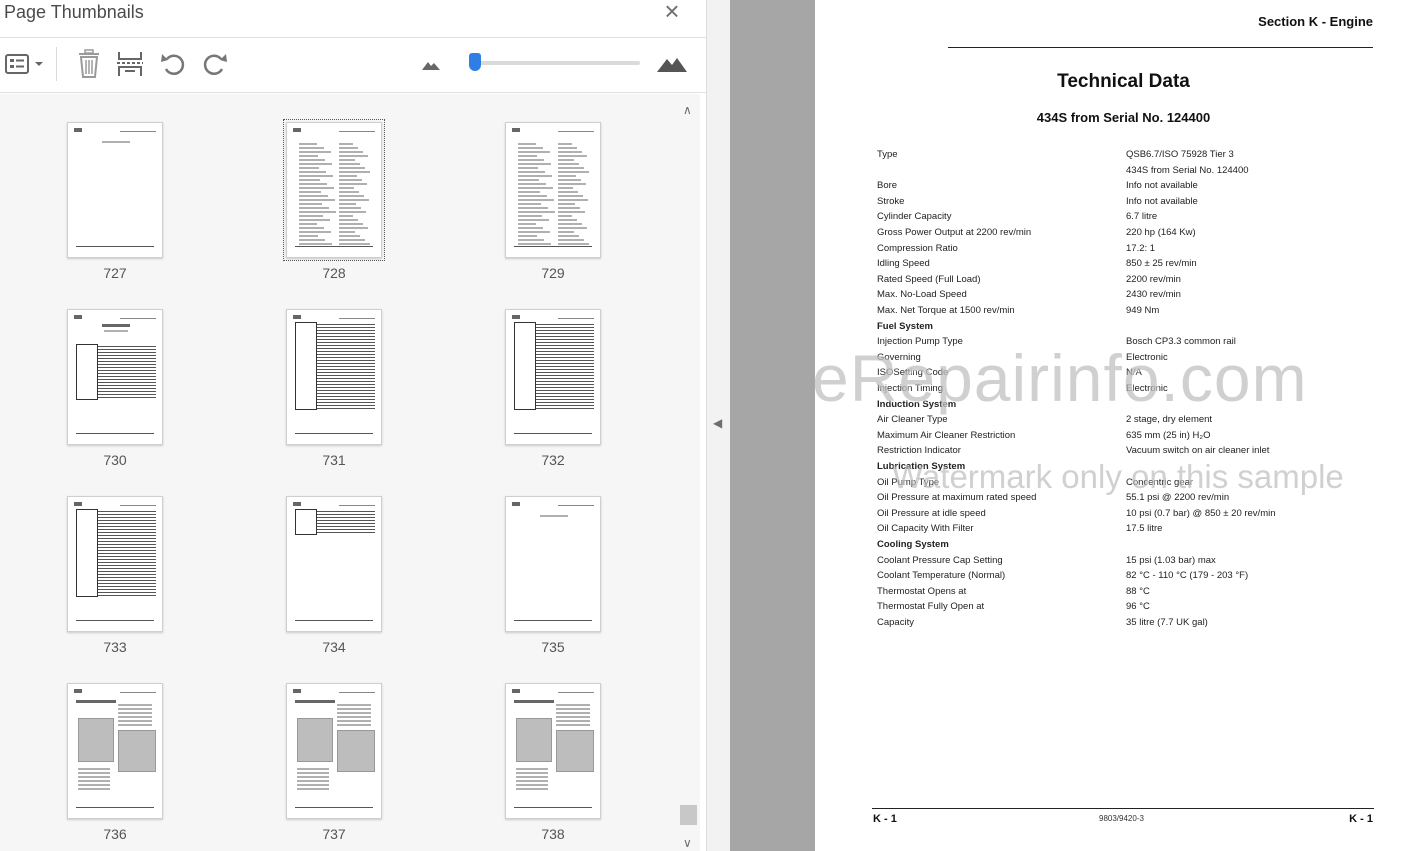 Image resolution: width=1422 pixels, height=851 pixels. Describe the element at coordinates (688, 815) in the screenshot. I see `scrollbar-thumb` at that location.